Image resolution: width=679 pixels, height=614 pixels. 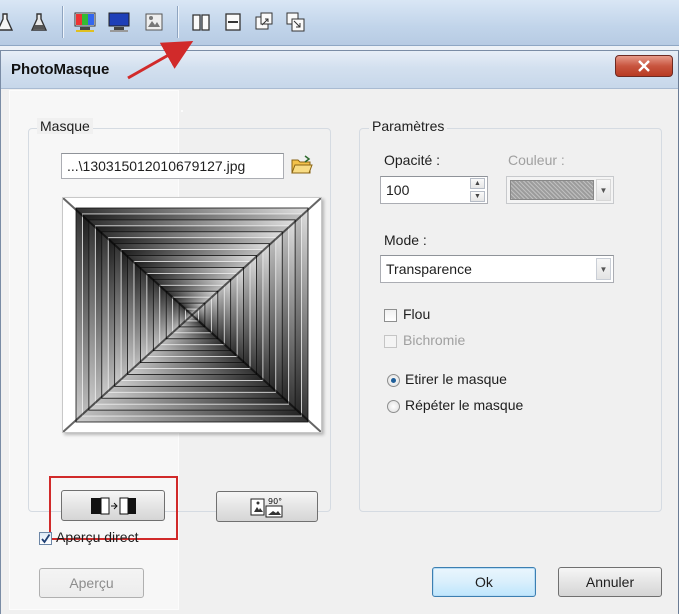 What do you see at coordinates (456, 379) in the screenshot?
I see `stretch-mask-label: Etirer le masque` at bounding box center [456, 379].